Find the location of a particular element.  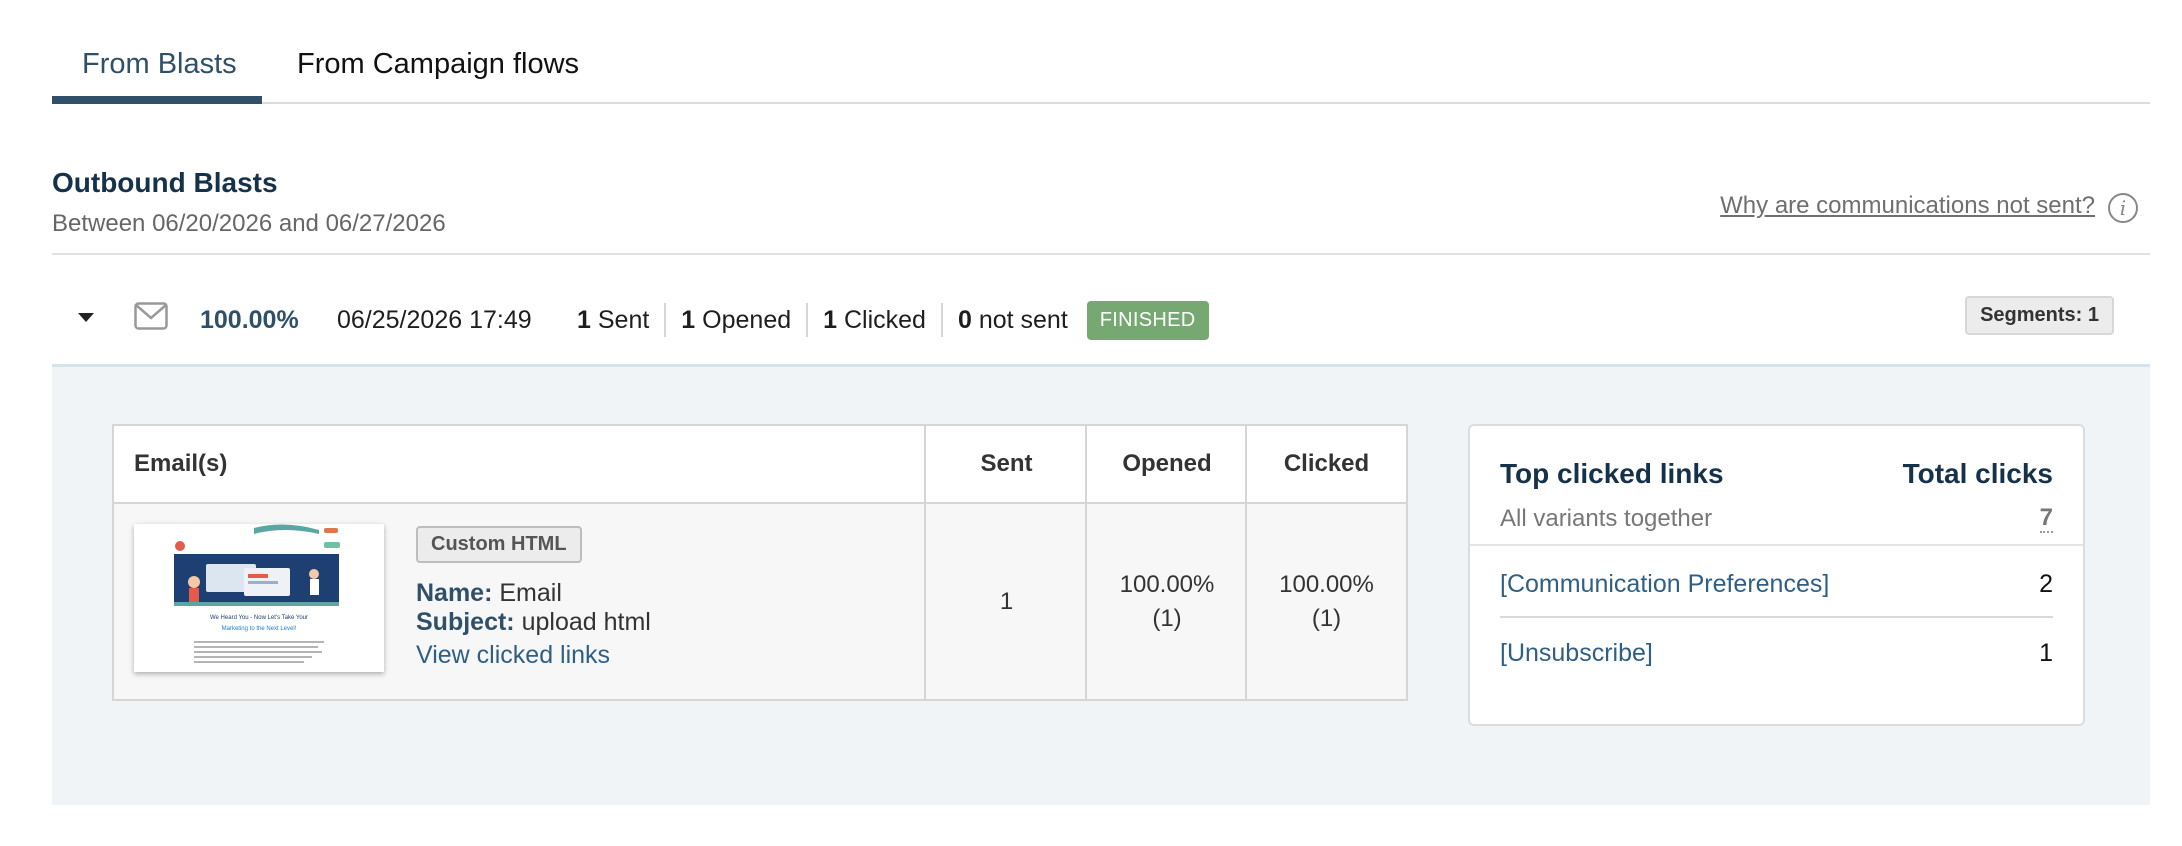

caret-down-icon is located at coordinates (86, 317).